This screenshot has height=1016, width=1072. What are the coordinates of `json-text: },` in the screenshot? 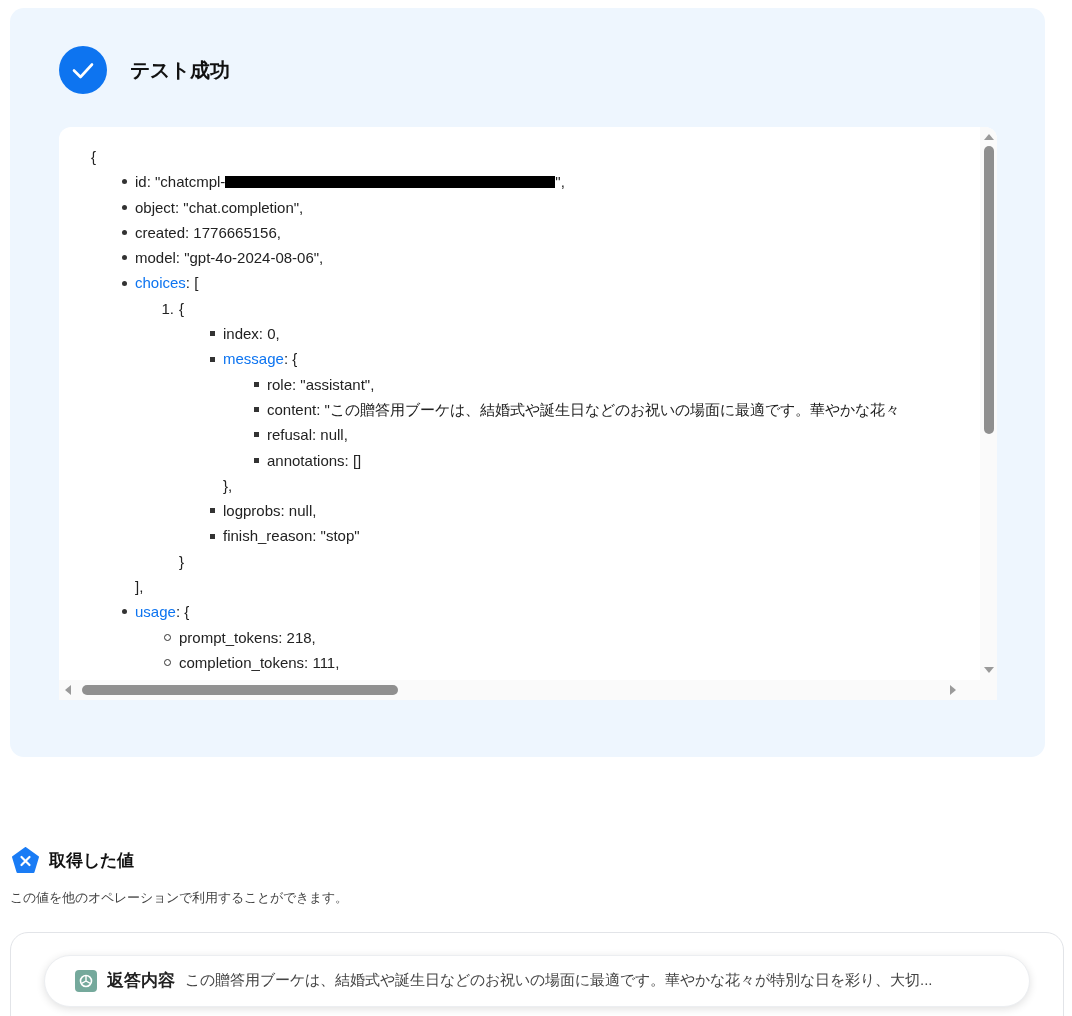 It's located at (228, 485).